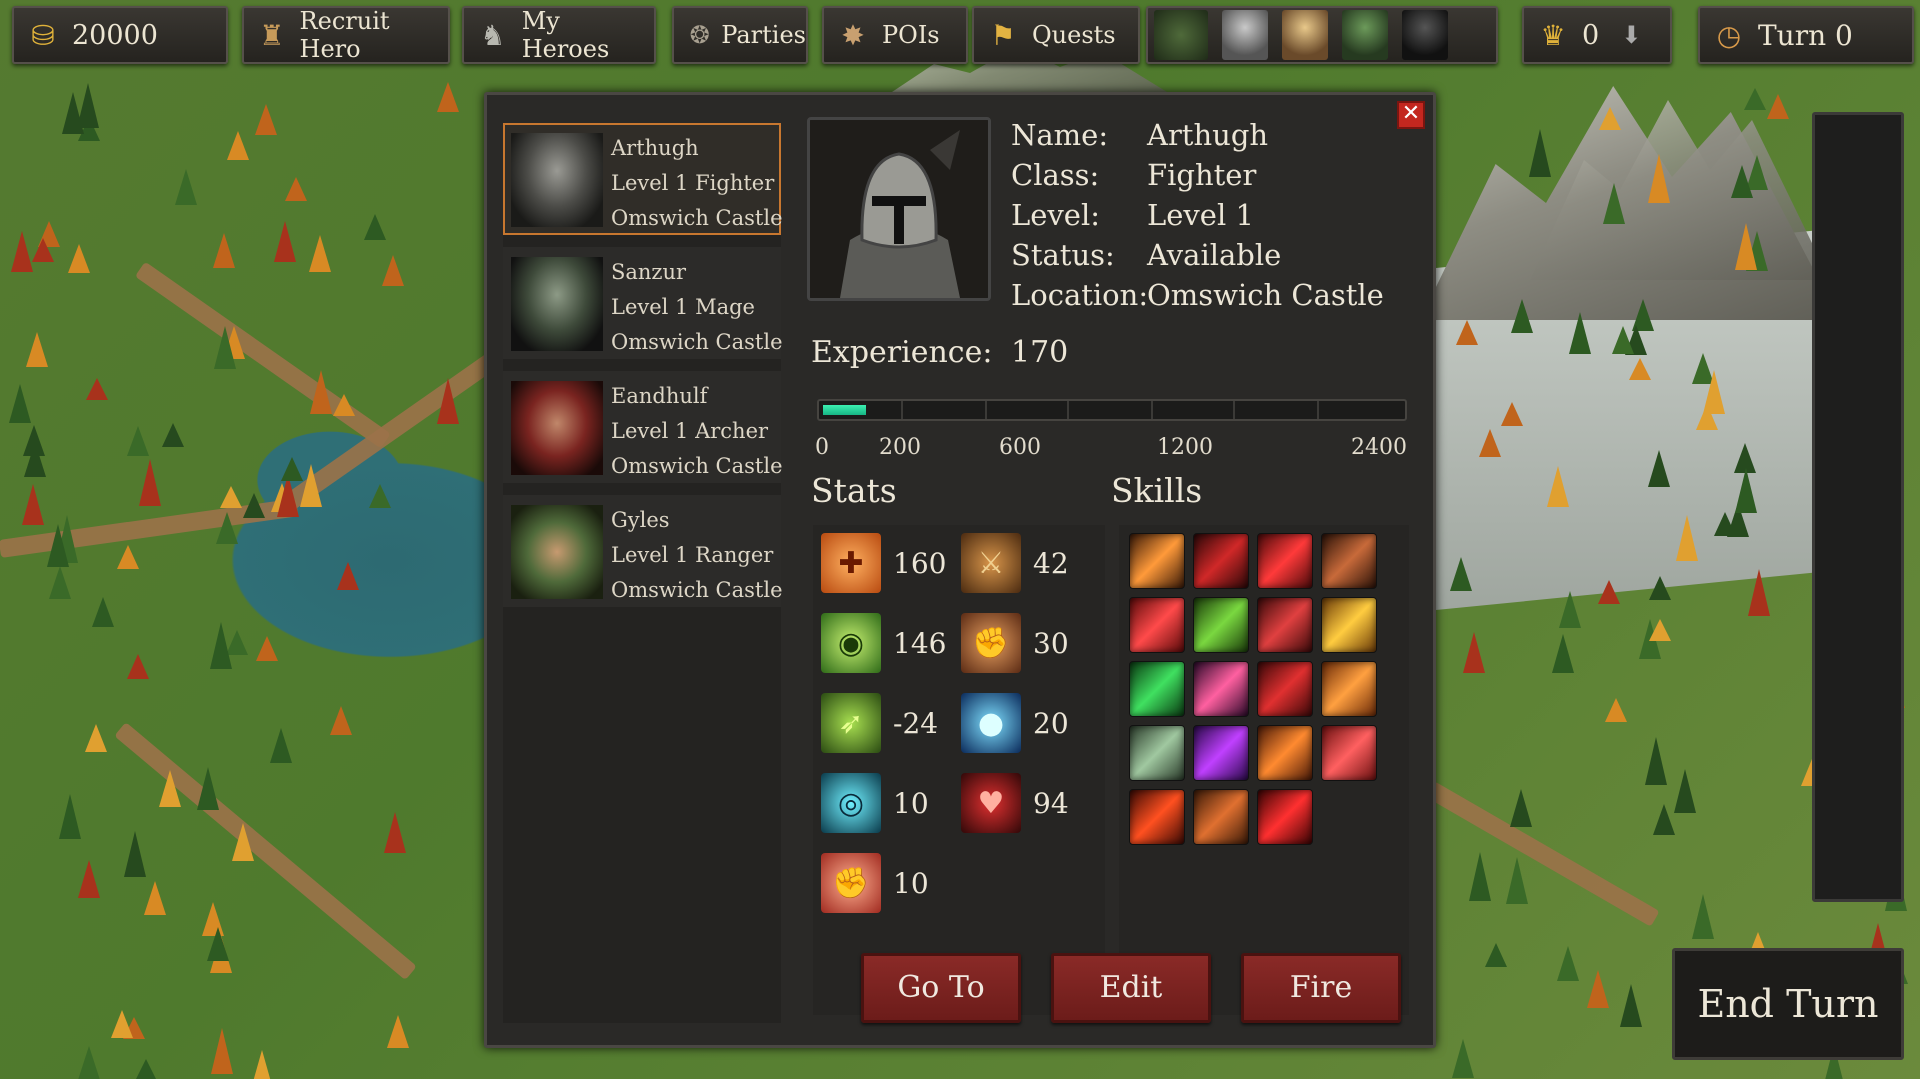 The height and width of the screenshot is (1079, 1920). What do you see at coordinates (1131, 988) in the screenshot?
I see `edit-button: Edit` at bounding box center [1131, 988].